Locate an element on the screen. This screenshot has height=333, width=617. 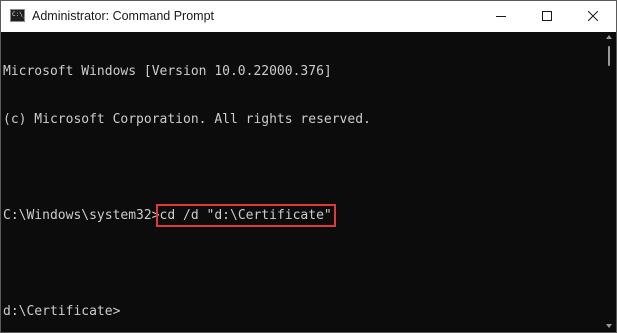
app-icon-text: C:\_ is located at coordinates (19, 14).